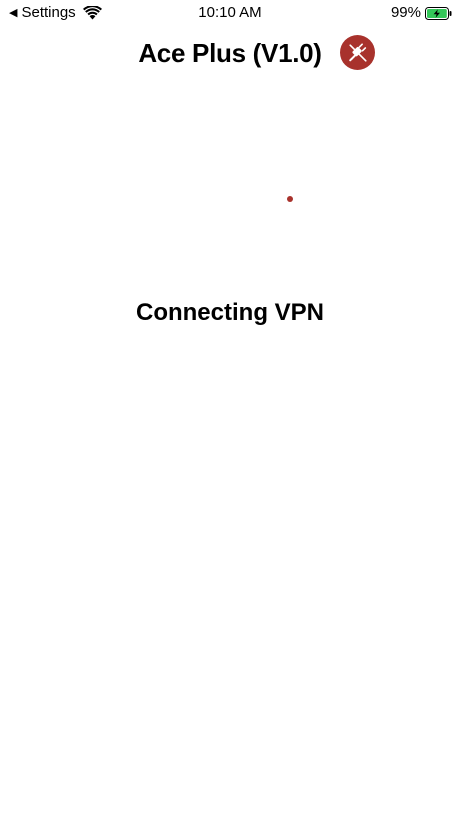 The height and width of the screenshot is (818, 460). I want to click on page-title: Ace Plus (V1.0), so click(230, 53).